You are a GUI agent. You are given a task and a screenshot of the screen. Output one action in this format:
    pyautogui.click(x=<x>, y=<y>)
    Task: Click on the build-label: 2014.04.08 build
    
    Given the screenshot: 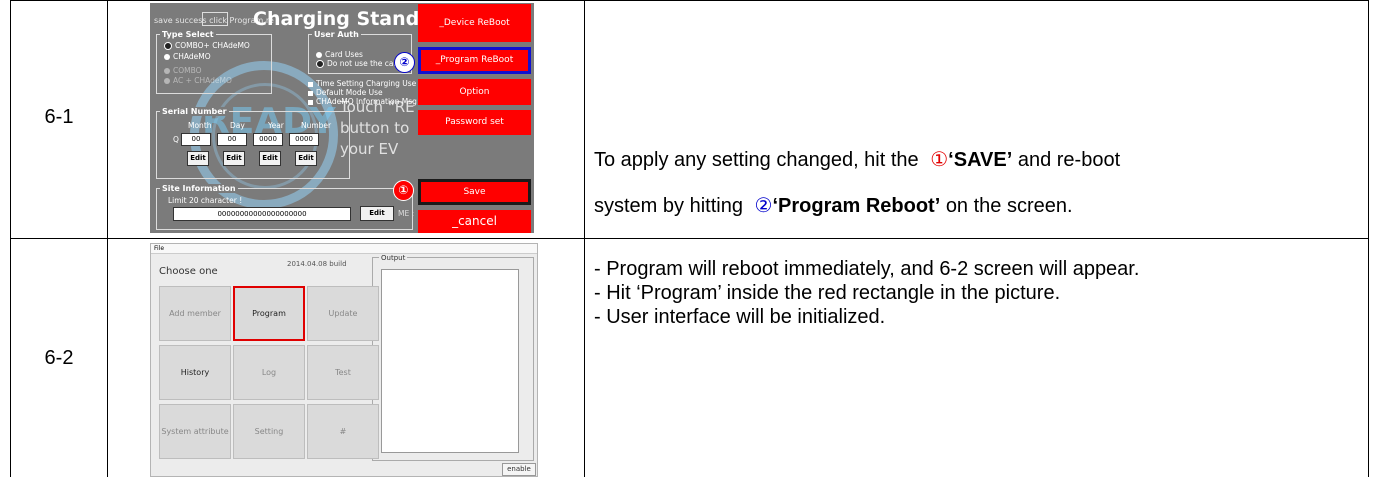 What is the action you would take?
    pyautogui.click(x=317, y=264)
    